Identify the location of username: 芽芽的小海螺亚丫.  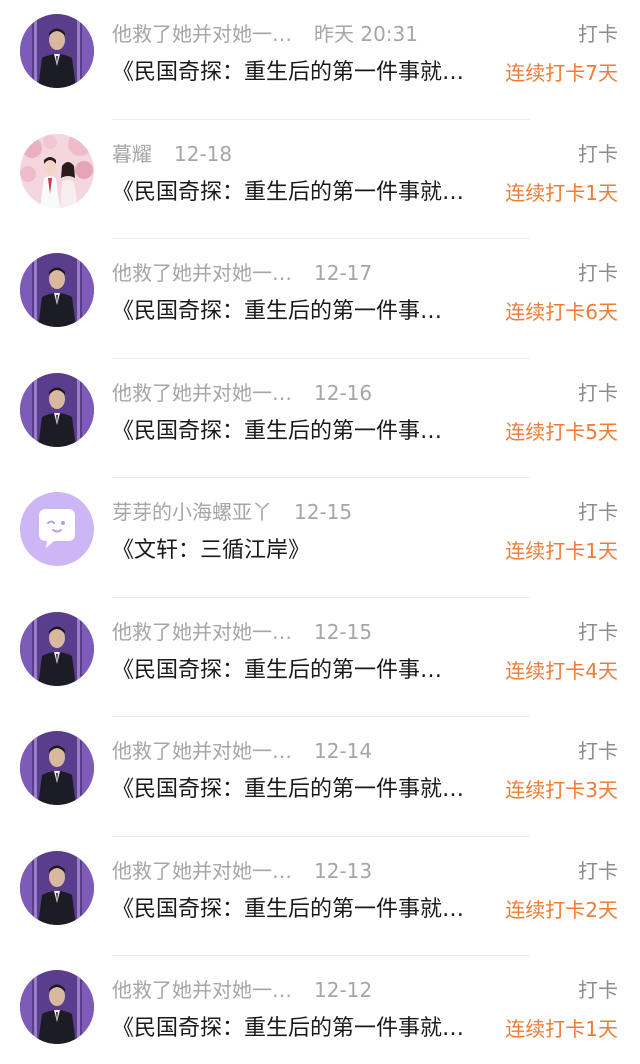
(192, 512).